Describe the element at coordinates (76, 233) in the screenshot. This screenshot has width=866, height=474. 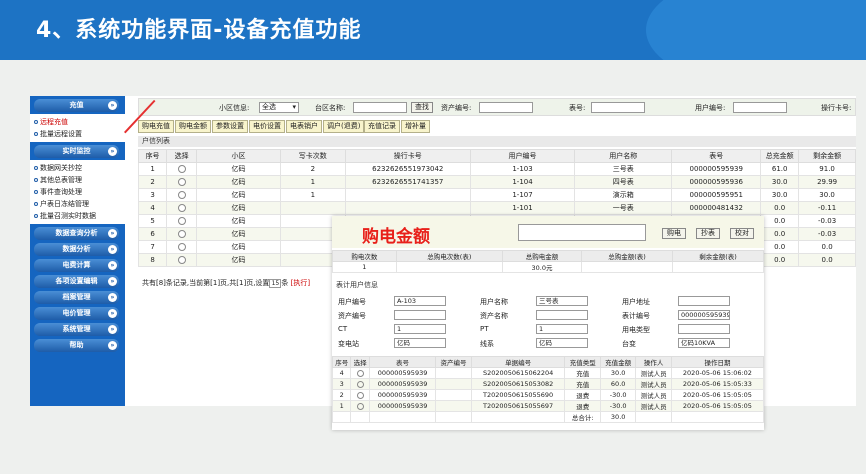
I see `menu-section-2: 数据查询分析»` at that location.